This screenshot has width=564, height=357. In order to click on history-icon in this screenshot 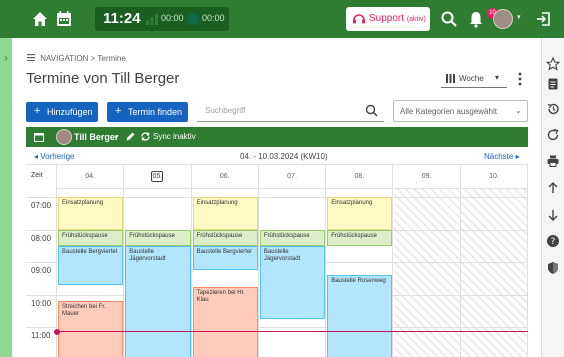, I will do `click(553, 109)`.